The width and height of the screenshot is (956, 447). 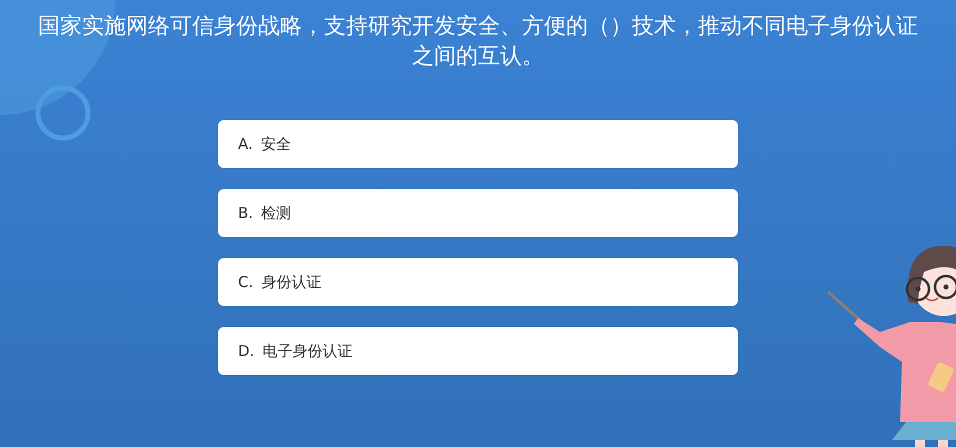 What do you see at coordinates (478, 351) in the screenshot?
I see `answer-option: D. 电子身份认证` at bounding box center [478, 351].